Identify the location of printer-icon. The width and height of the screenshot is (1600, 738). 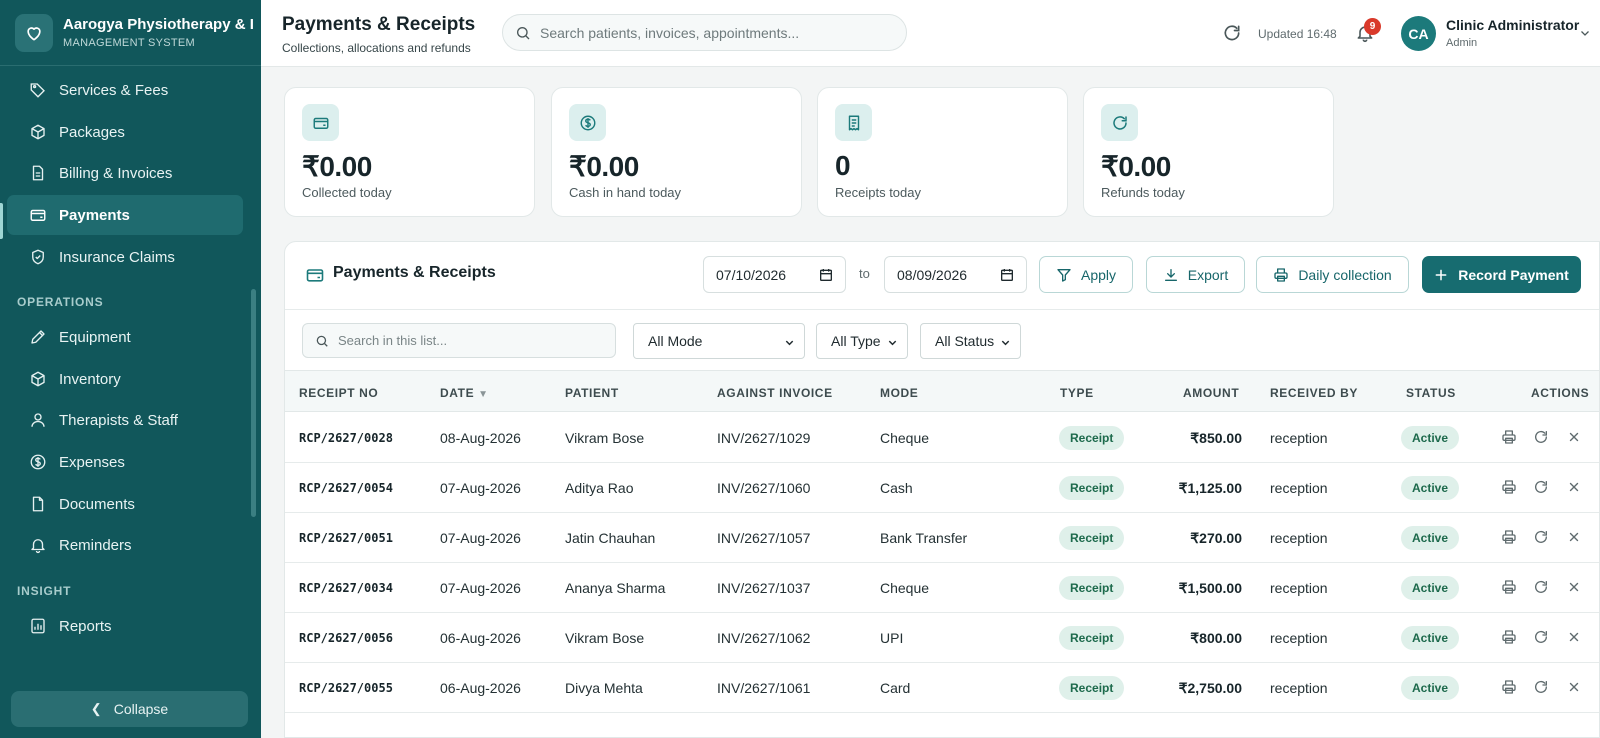
(1281, 275).